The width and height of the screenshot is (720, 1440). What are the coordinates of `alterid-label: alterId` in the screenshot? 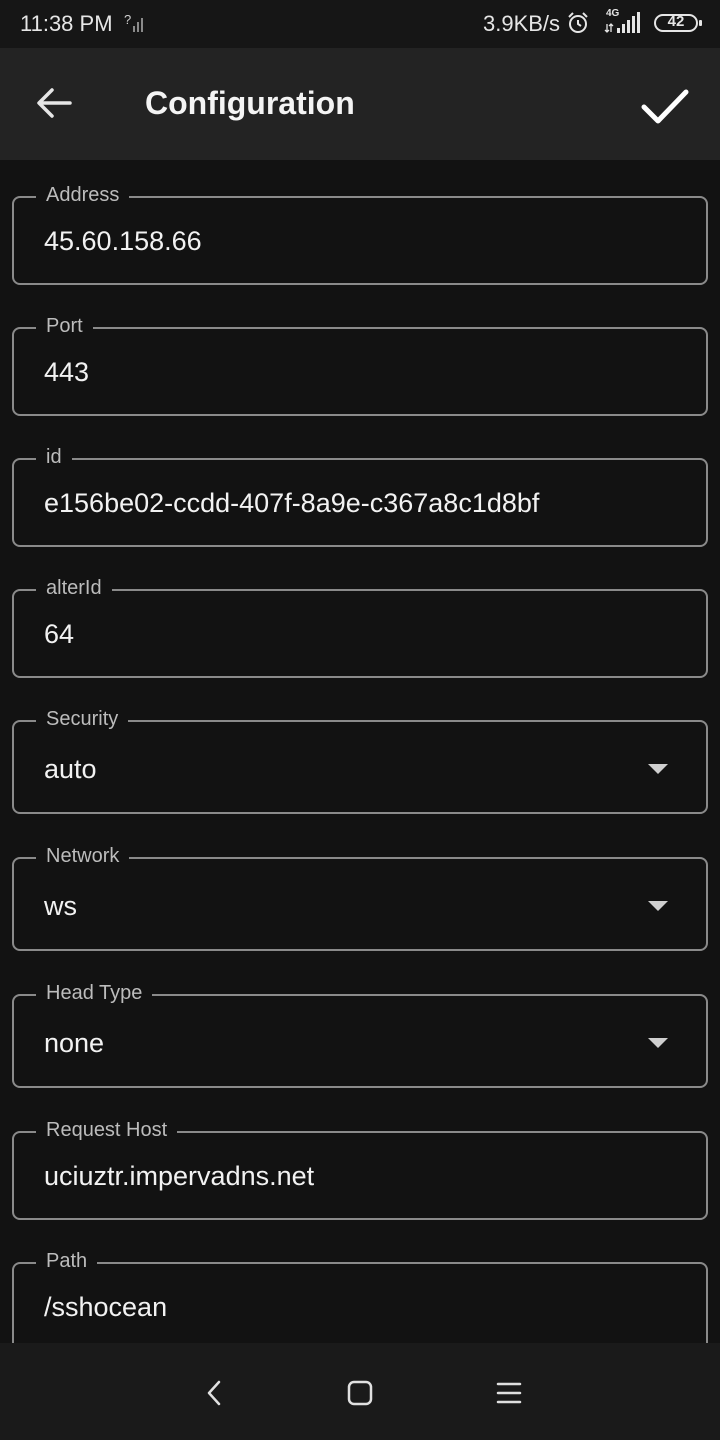 It's located at (74, 588).